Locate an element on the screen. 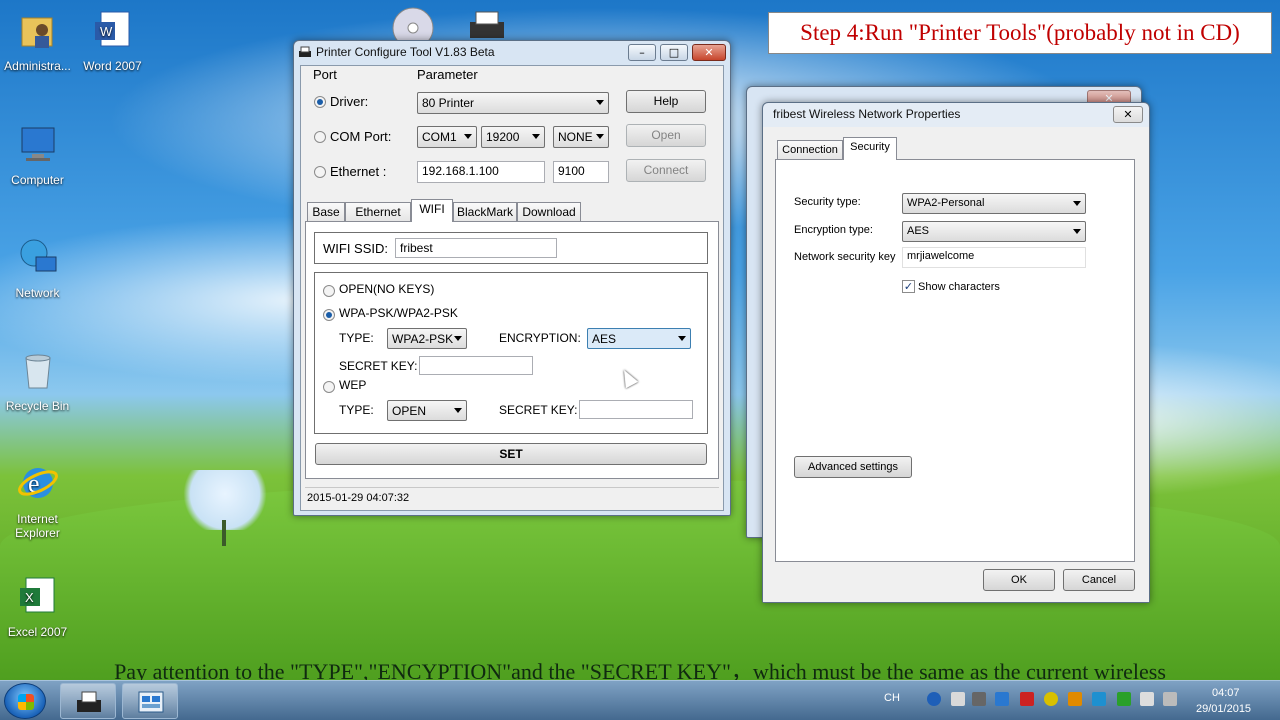  wpa-type-select: WPA2-PSK is located at coordinates (427, 338).